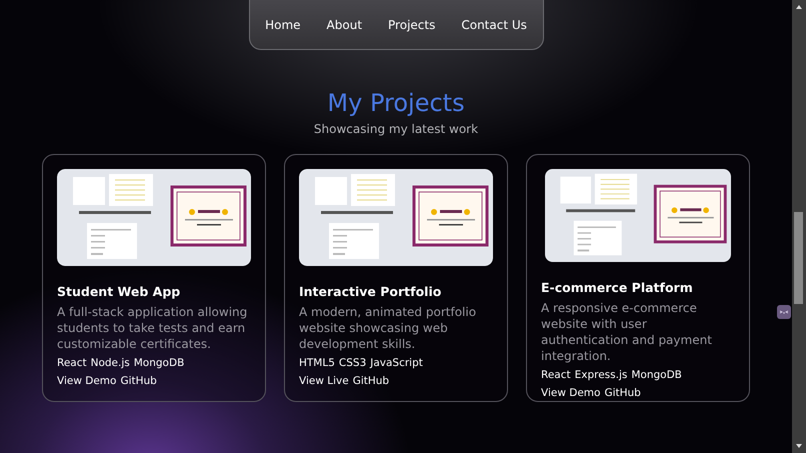 This screenshot has width=806, height=453. I want to click on nav-link: About, so click(344, 25).